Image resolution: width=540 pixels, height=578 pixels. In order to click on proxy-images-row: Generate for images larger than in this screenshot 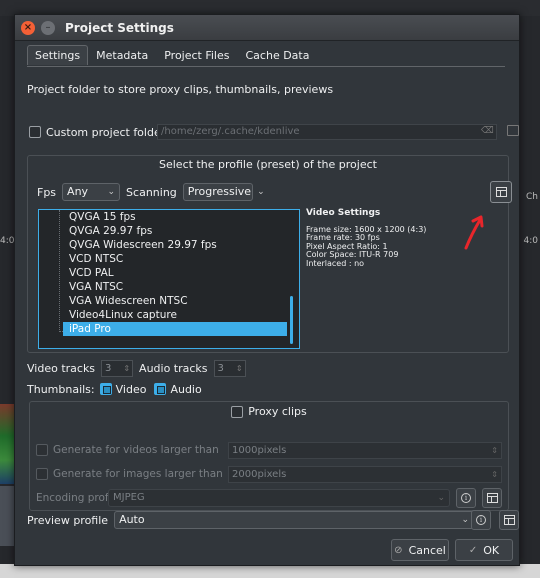, I will do `click(129, 474)`.